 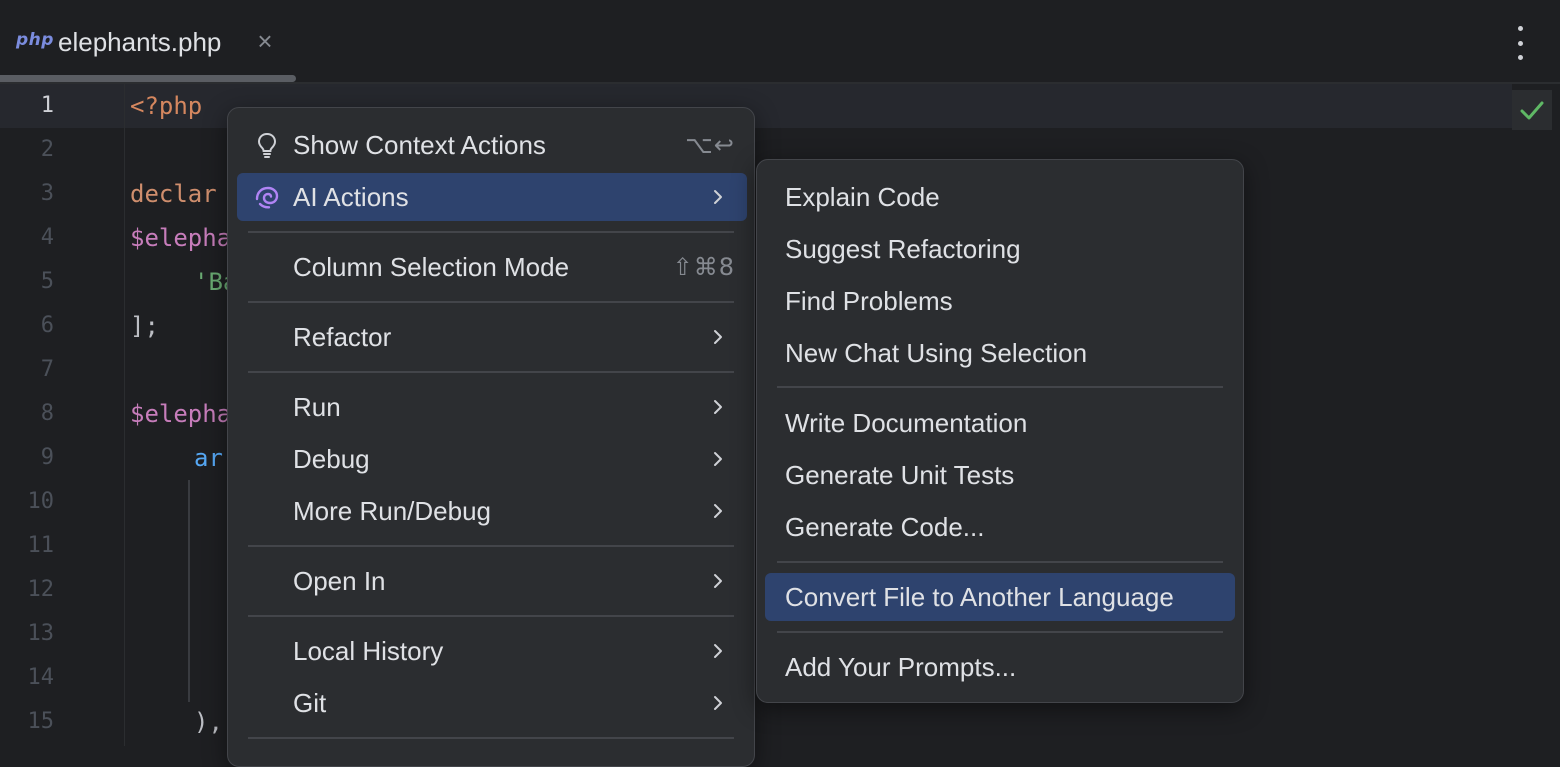 What do you see at coordinates (41, 545) in the screenshot?
I see `line-number: 11` at bounding box center [41, 545].